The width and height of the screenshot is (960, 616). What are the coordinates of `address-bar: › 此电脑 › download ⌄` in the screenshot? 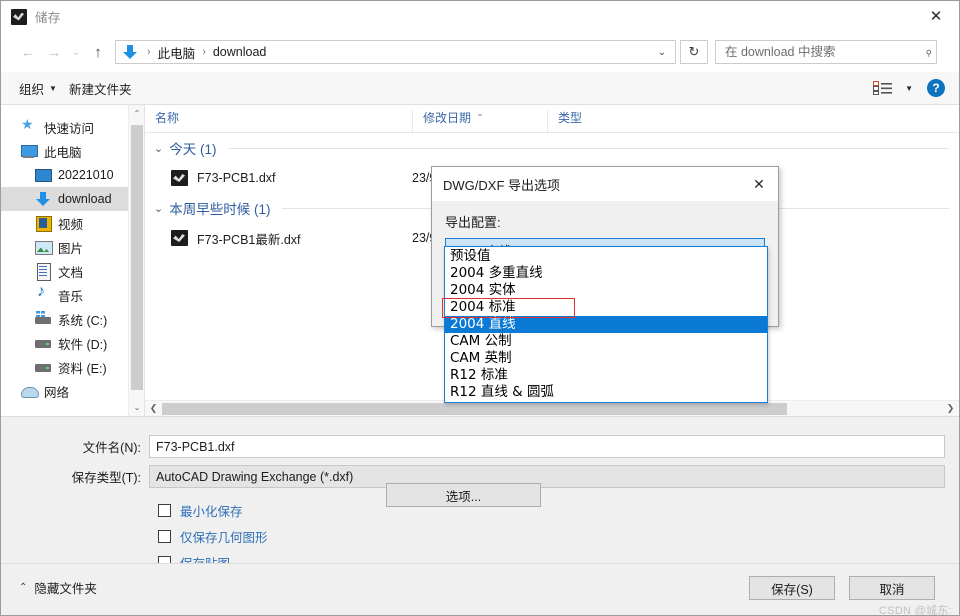 It's located at (395, 52).